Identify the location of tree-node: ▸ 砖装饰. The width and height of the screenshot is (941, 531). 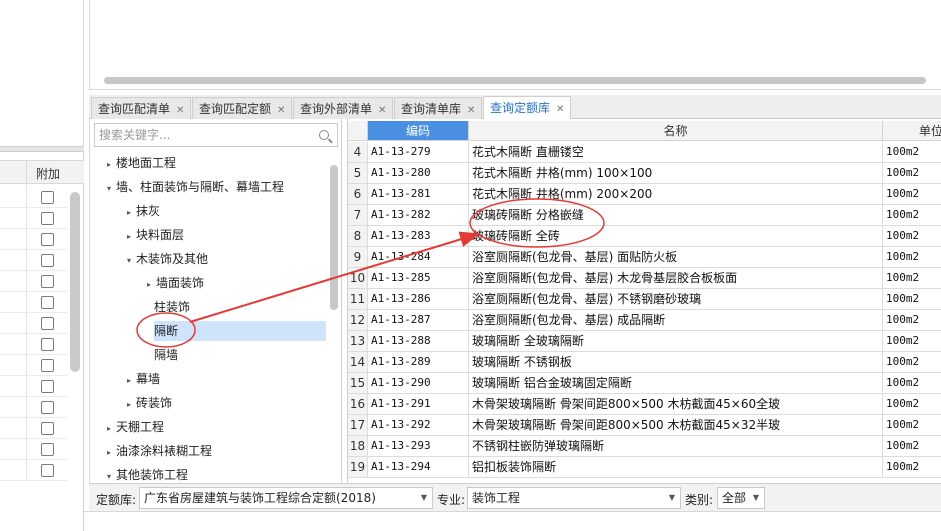
(148, 403).